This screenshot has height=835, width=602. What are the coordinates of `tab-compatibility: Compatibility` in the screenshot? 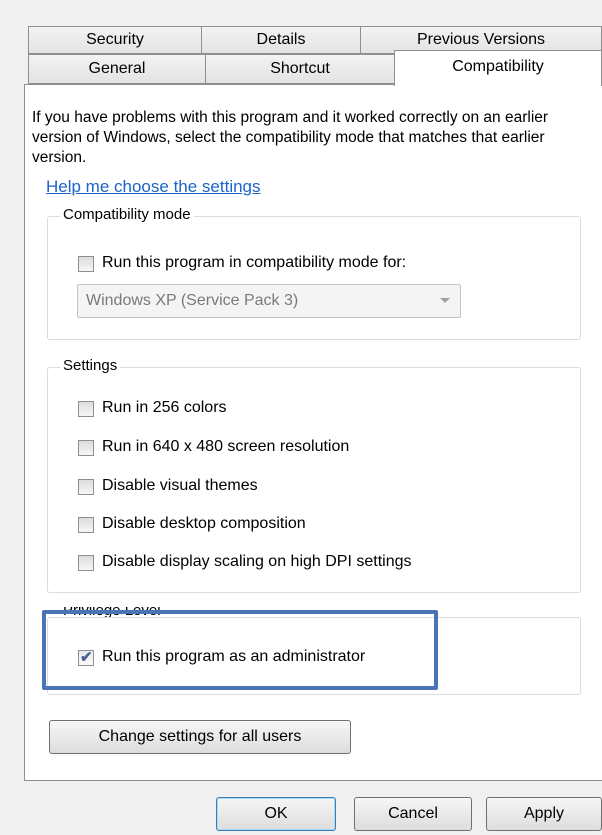 It's located at (498, 68).